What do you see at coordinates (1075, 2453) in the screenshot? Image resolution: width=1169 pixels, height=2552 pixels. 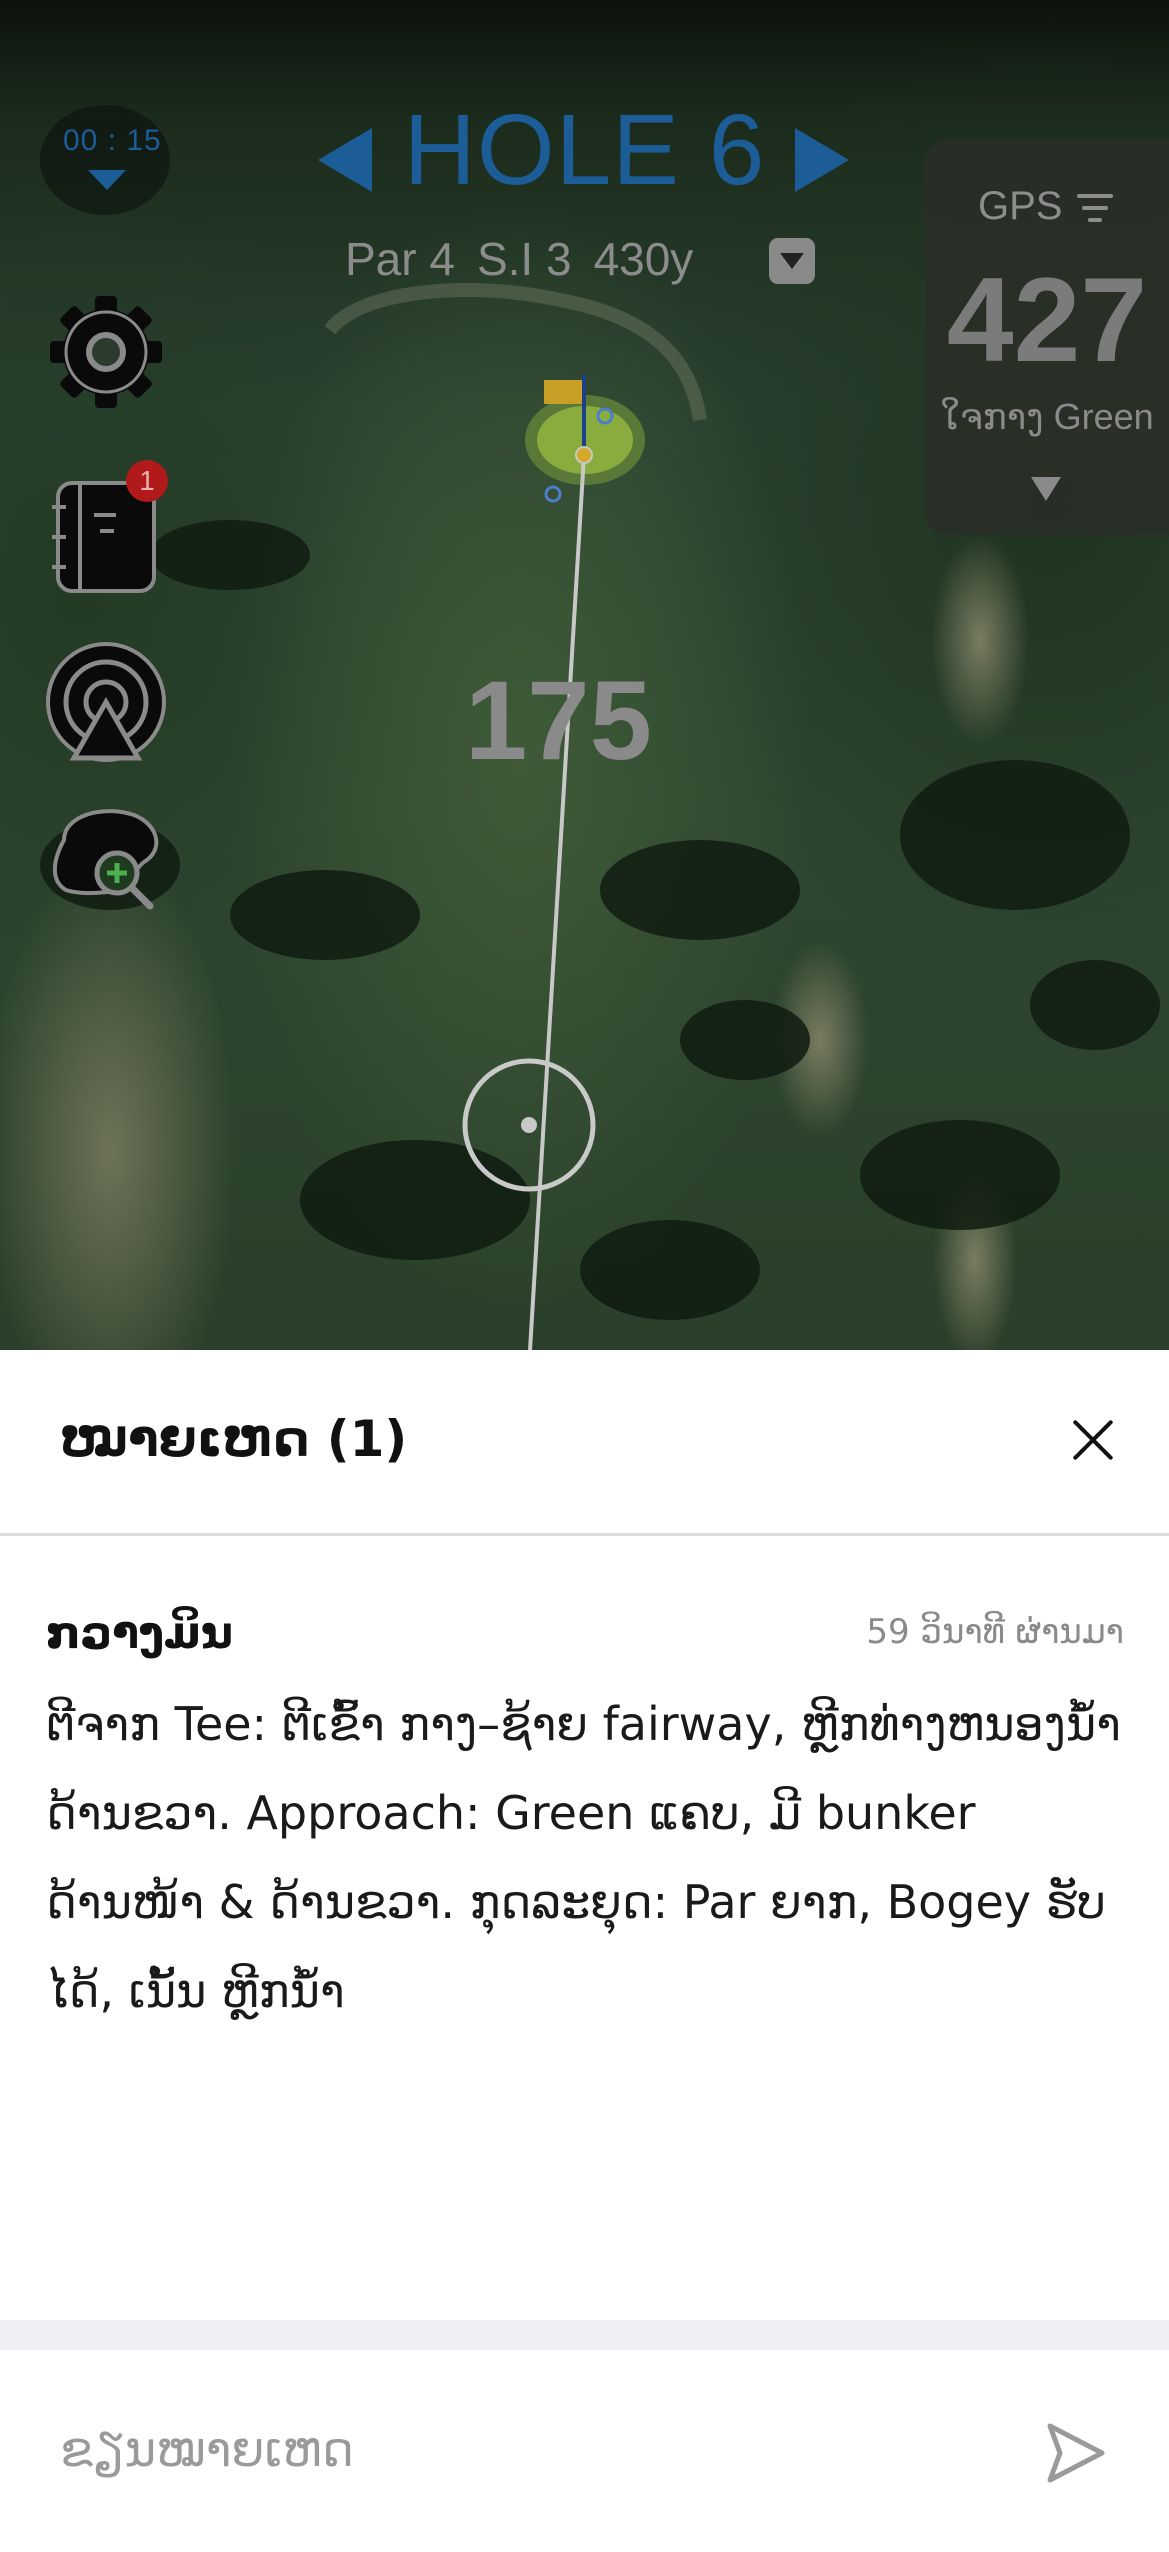 I see `send-icon` at bounding box center [1075, 2453].